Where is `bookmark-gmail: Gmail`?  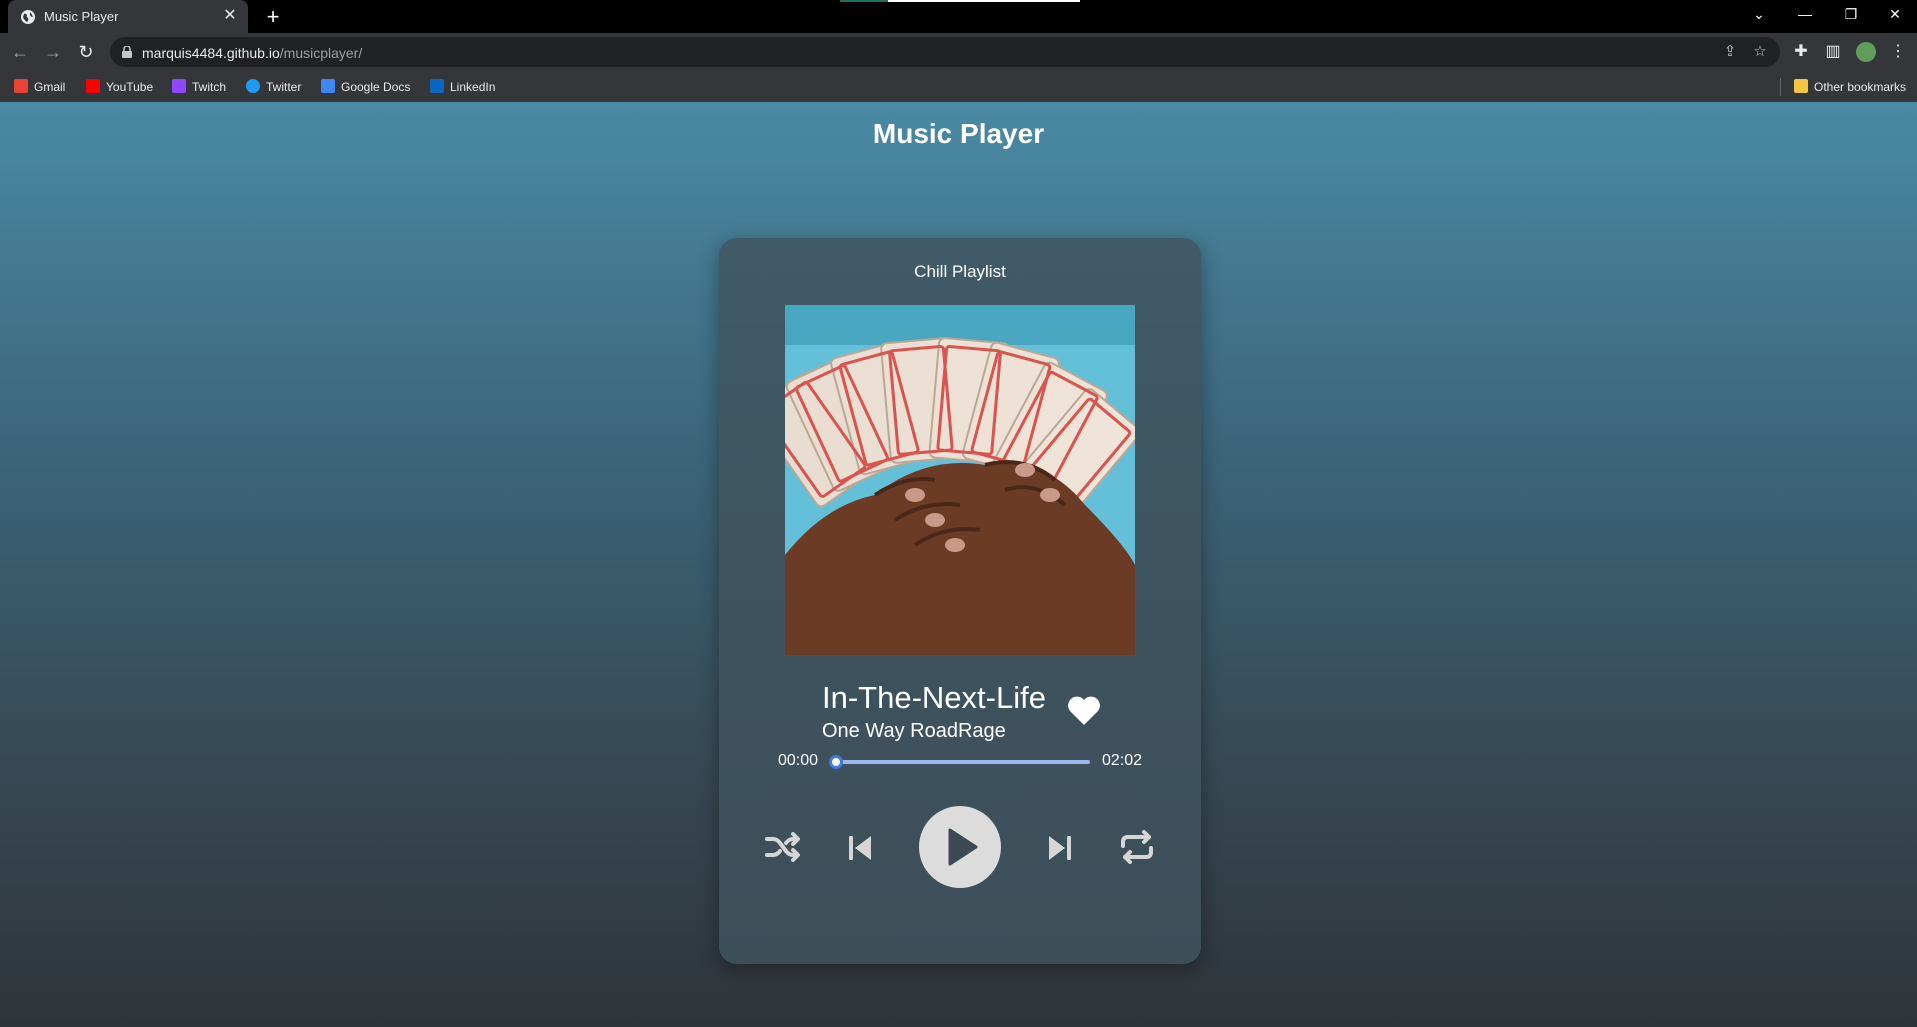
bookmark-gmail: Gmail is located at coordinates (39, 87).